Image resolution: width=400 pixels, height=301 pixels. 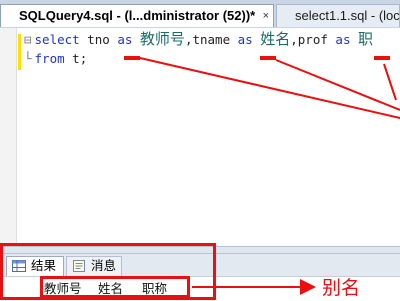 What do you see at coordinates (341, 288) in the screenshot?
I see `alias-annotation-label: 别名` at bounding box center [341, 288].